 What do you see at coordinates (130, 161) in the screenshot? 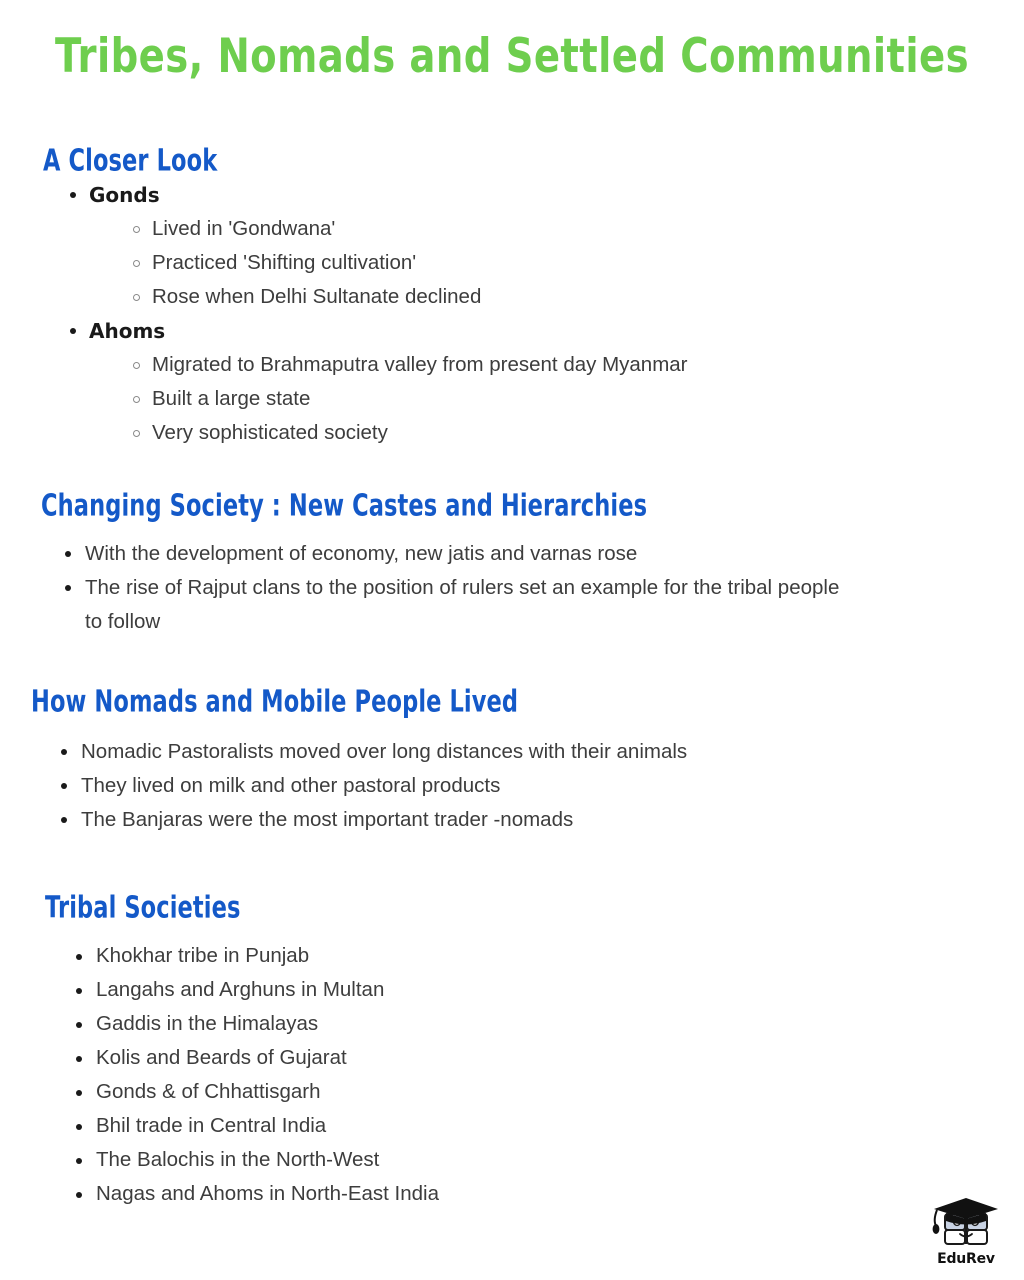
I see `section-heading: A Closer Look` at bounding box center [130, 161].